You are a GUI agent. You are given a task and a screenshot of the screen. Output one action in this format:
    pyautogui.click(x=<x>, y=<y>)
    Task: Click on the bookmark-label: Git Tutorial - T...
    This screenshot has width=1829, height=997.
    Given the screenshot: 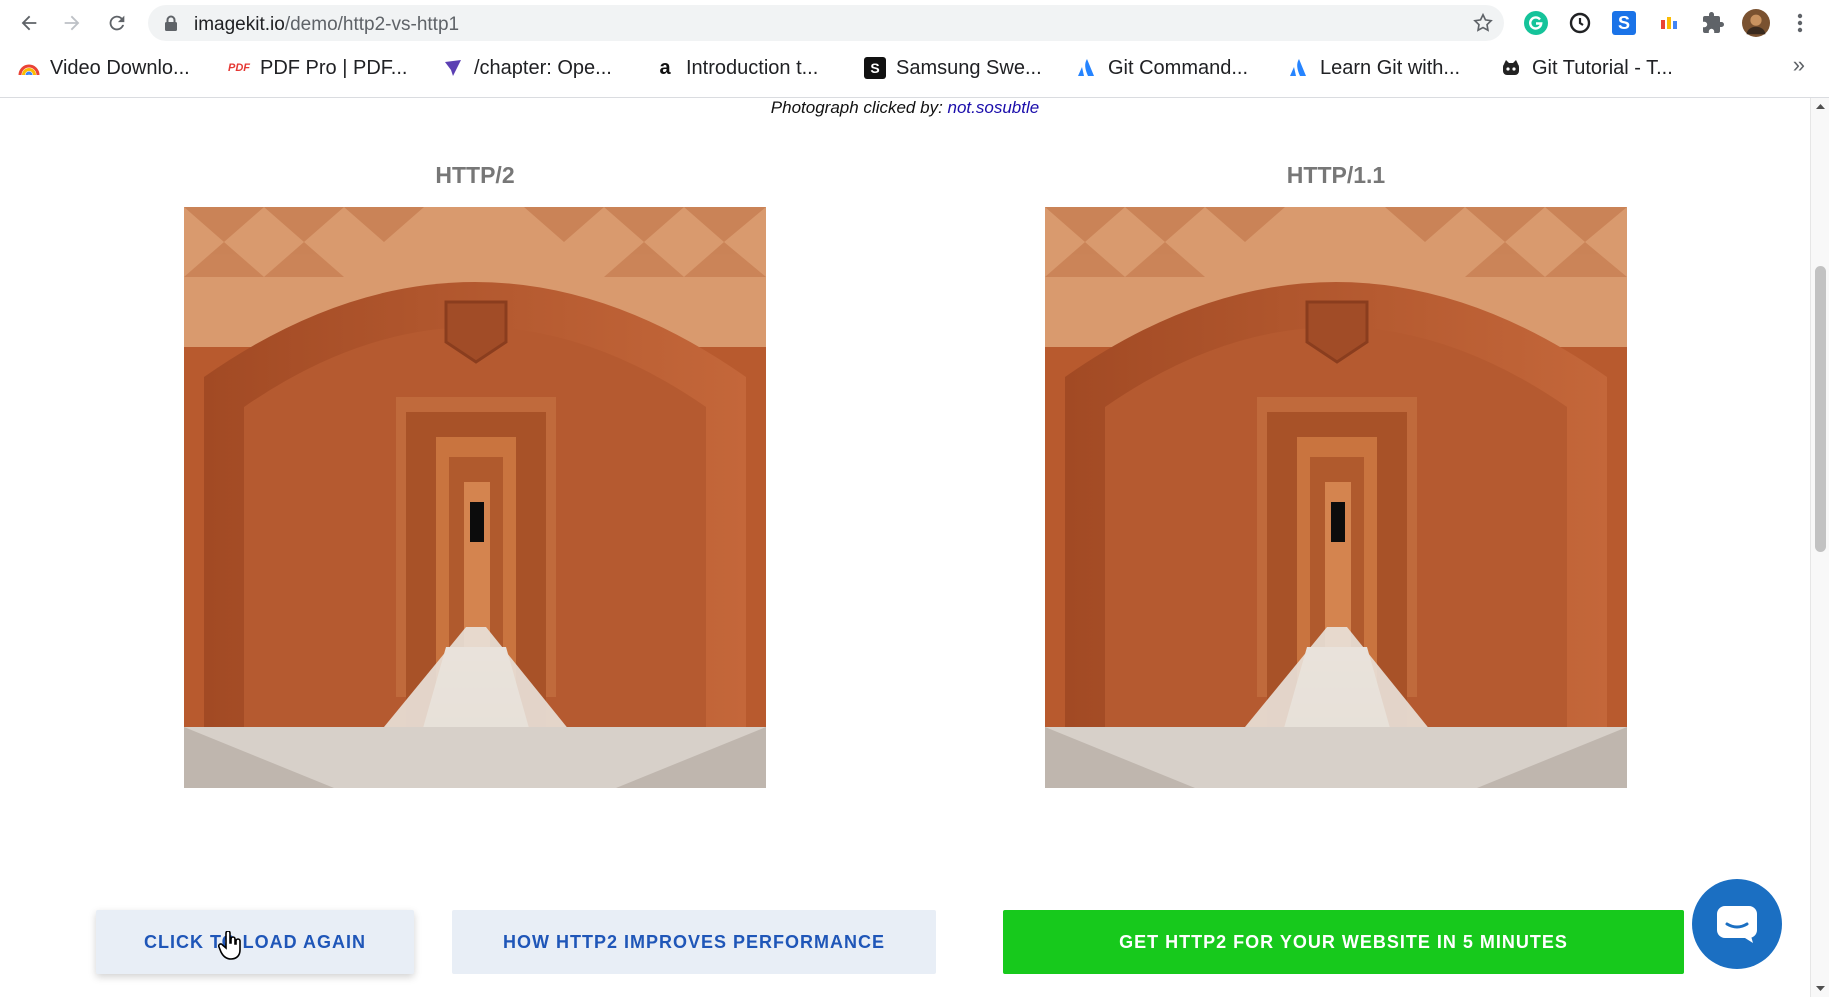 What is the action you would take?
    pyautogui.click(x=1602, y=67)
    